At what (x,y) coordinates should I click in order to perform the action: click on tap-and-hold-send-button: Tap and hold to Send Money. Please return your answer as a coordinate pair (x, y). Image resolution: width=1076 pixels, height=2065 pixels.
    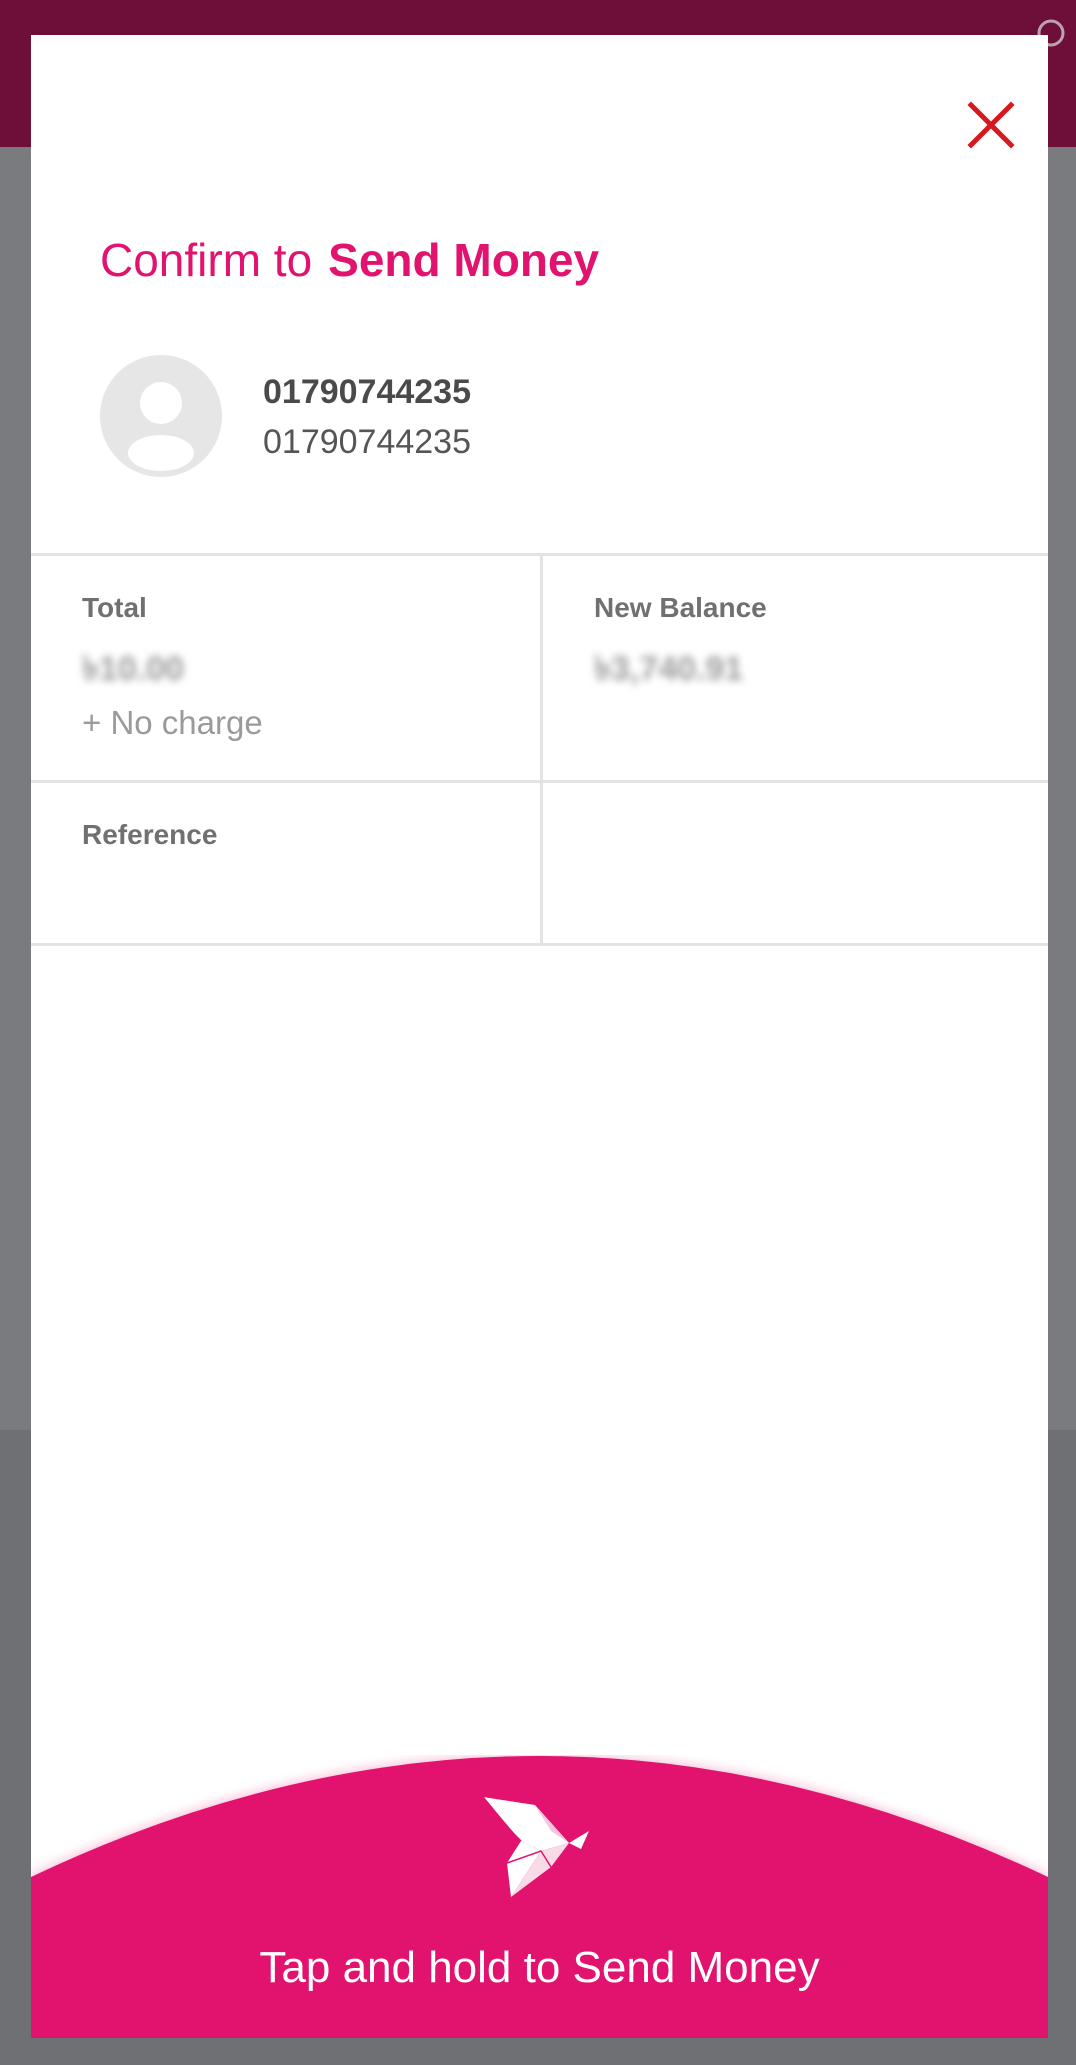
    Looking at the image, I should click on (539, 1896).